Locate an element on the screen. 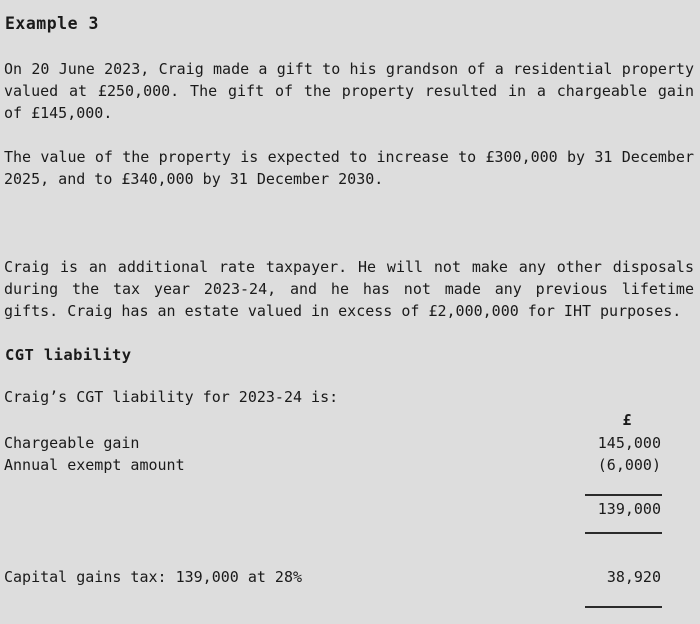 This screenshot has width=700, height=624. table-row: Chargeable gain 145,000 is located at coordinates (350, 443).